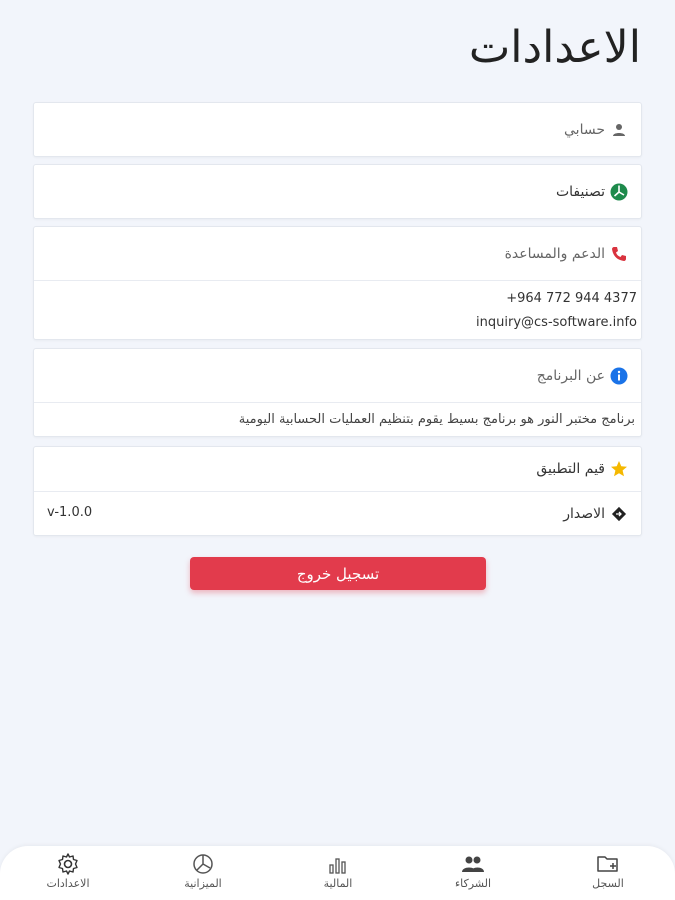 This screenshot has height=900, width=675. Describe the element at coordinates (608, 864) in the screenshot. I see `folder-plus-icon` at that location.